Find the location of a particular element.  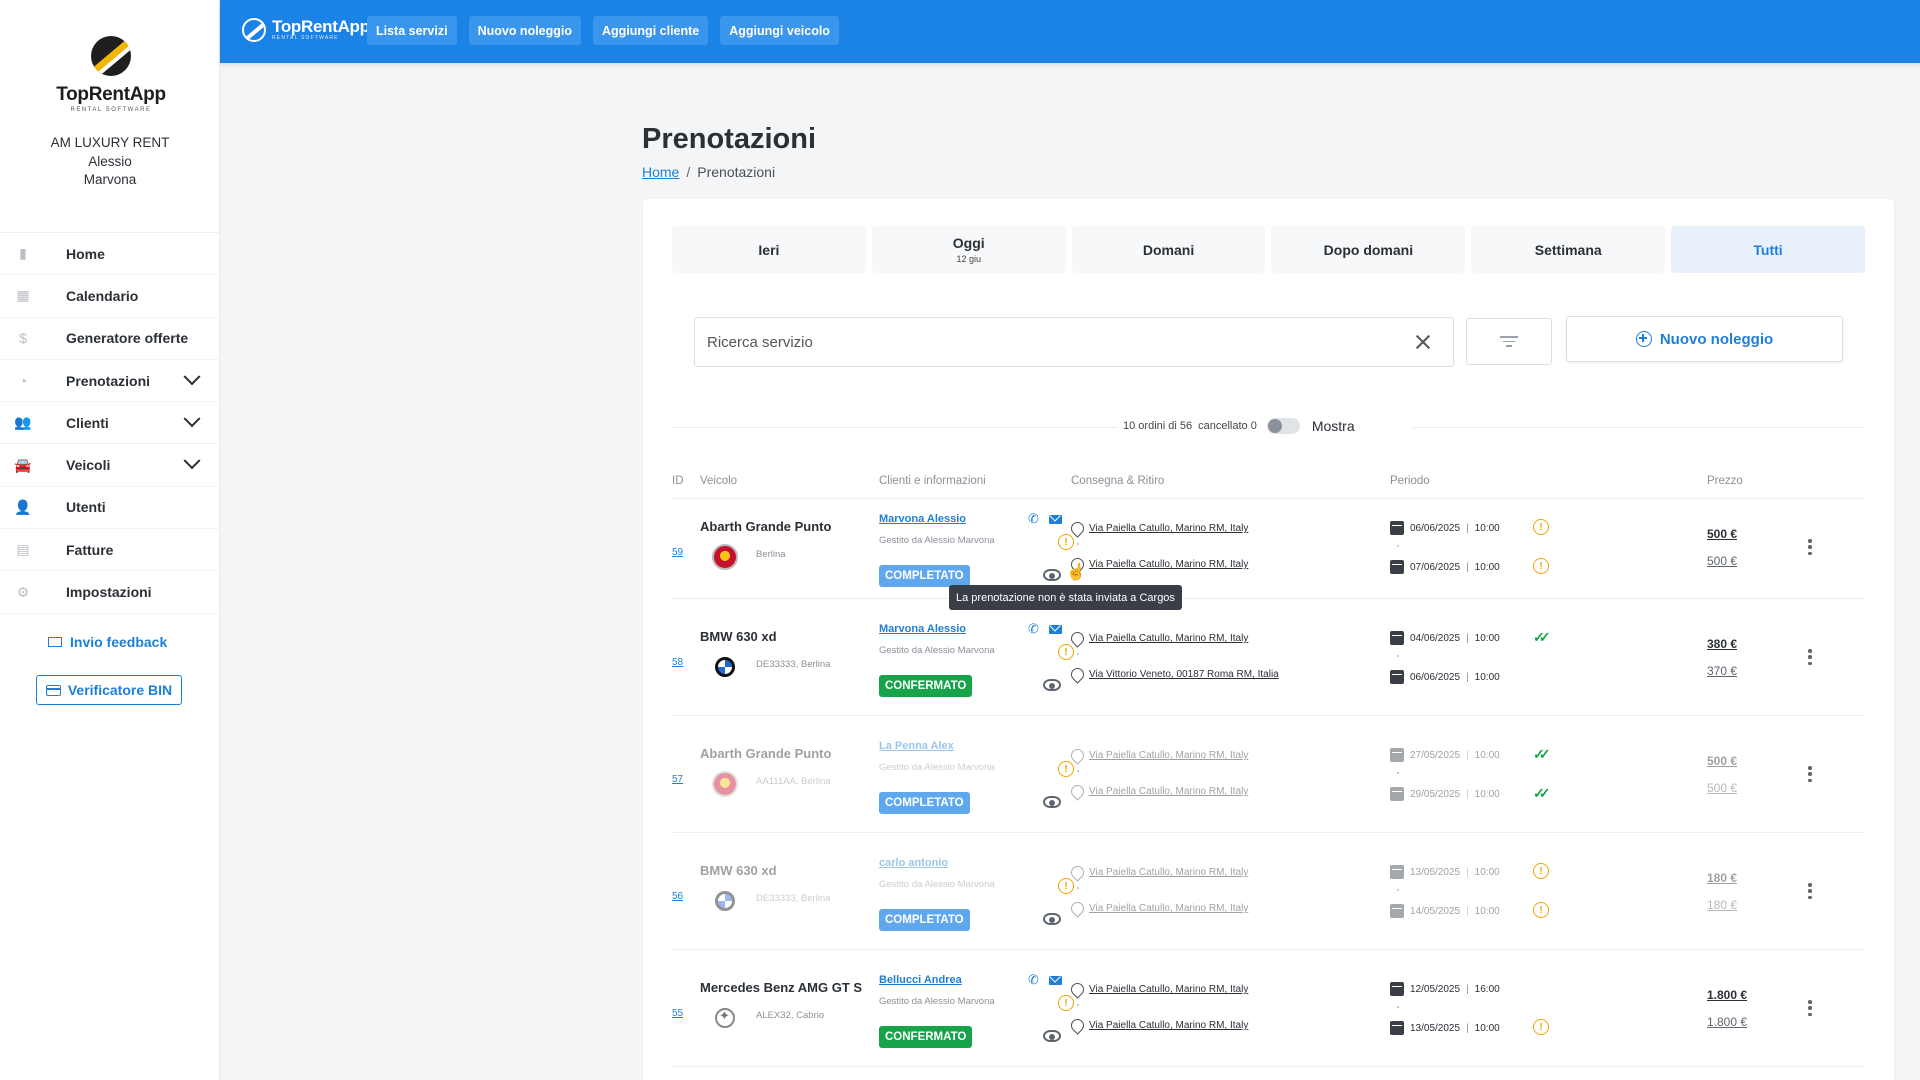

search-field: Ricerca servizio is located at coordinates (1074, 342).